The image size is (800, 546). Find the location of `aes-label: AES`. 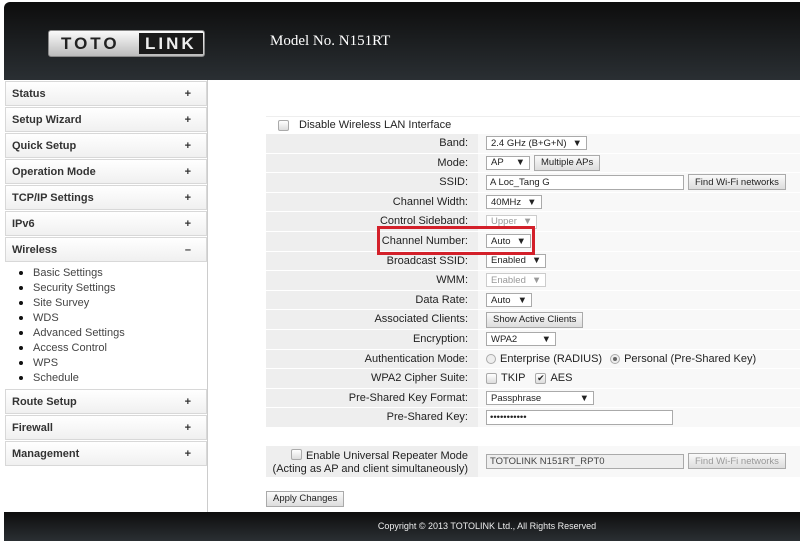

aes-label: AES is located at coordinates (561, 378).